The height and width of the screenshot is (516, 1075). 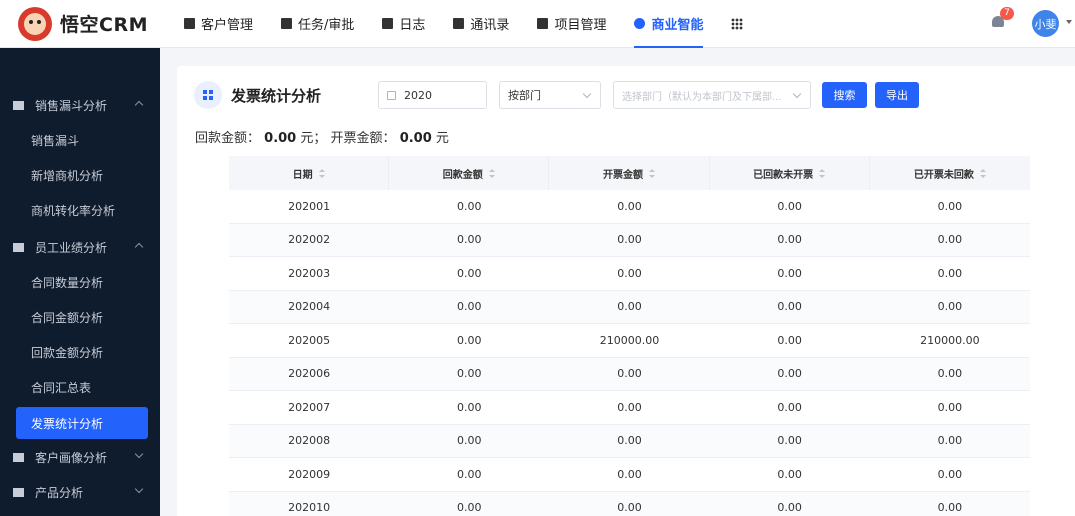 What do you see at coordinates (490, 25) in the screenshot?
I see `nav-label: 通讯录` at bounding box center [490, 25].